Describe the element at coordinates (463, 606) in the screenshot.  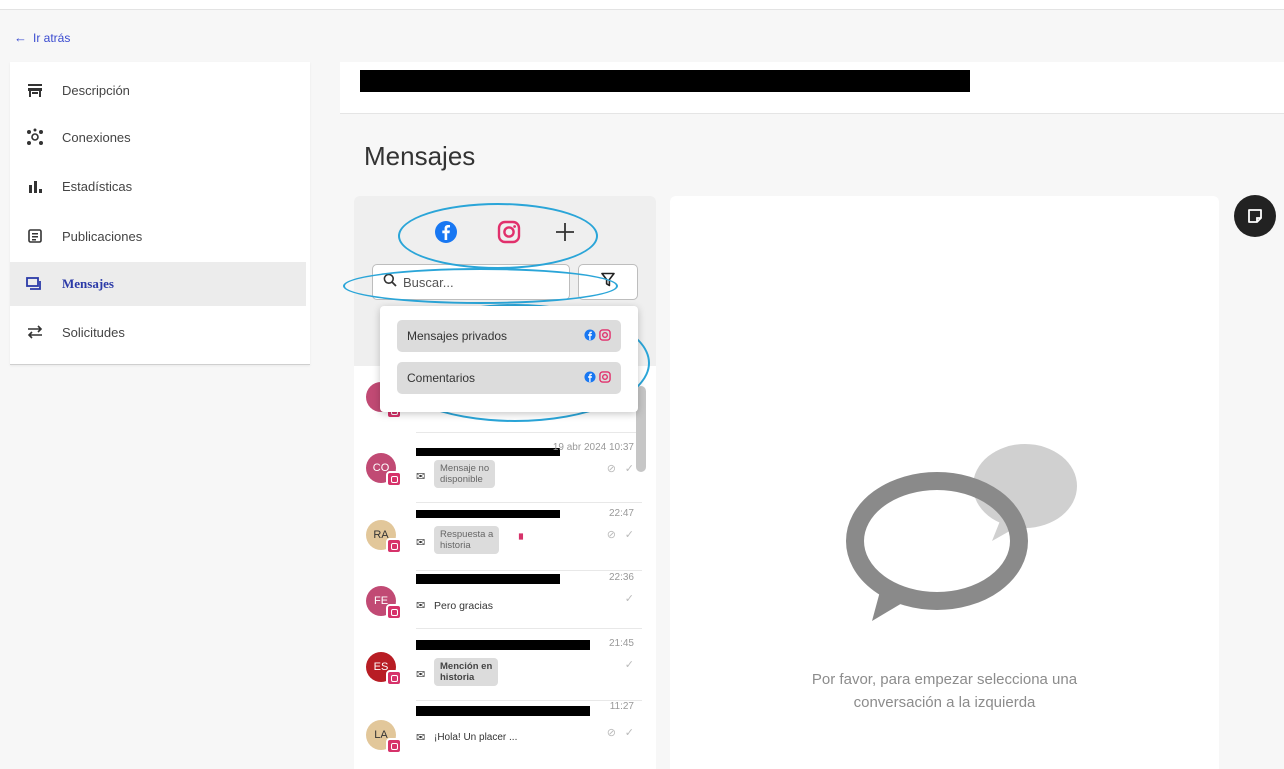
I see `message-preview: Pero gracias` at that location.